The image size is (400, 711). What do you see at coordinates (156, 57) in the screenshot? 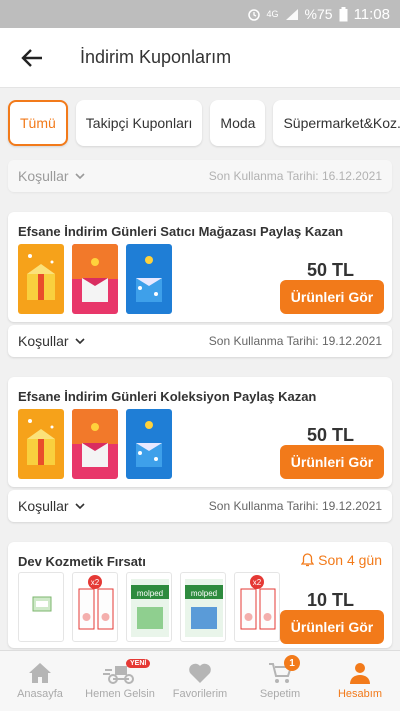
I see `page-title: İndirim Kuponlarım` at bounding box center [156, 57].